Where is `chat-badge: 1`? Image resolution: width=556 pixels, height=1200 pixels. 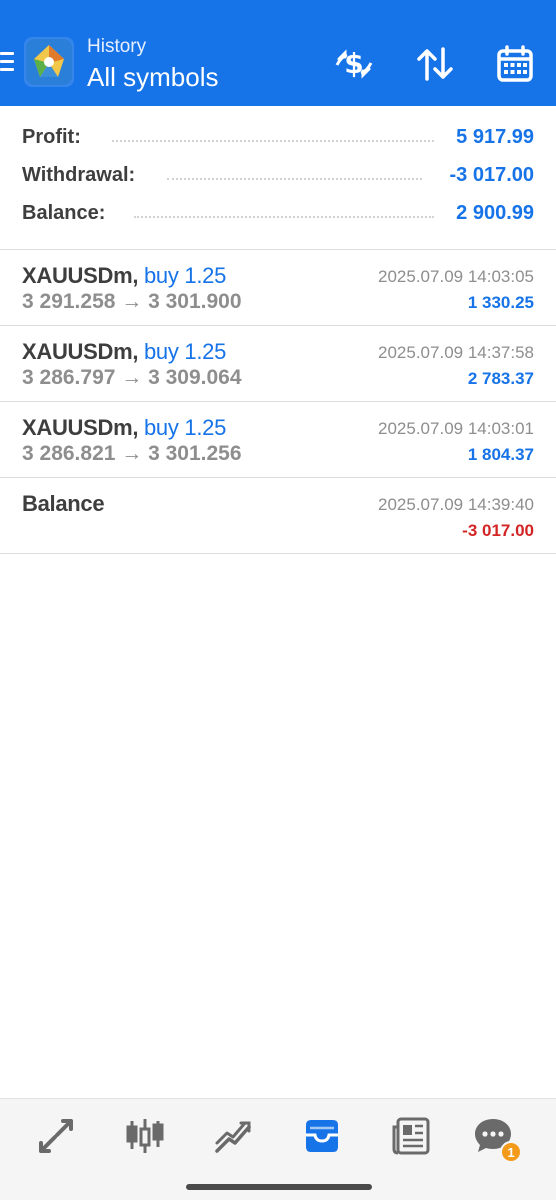
chat-badge: 1 is located at coordinates (511, 1152).